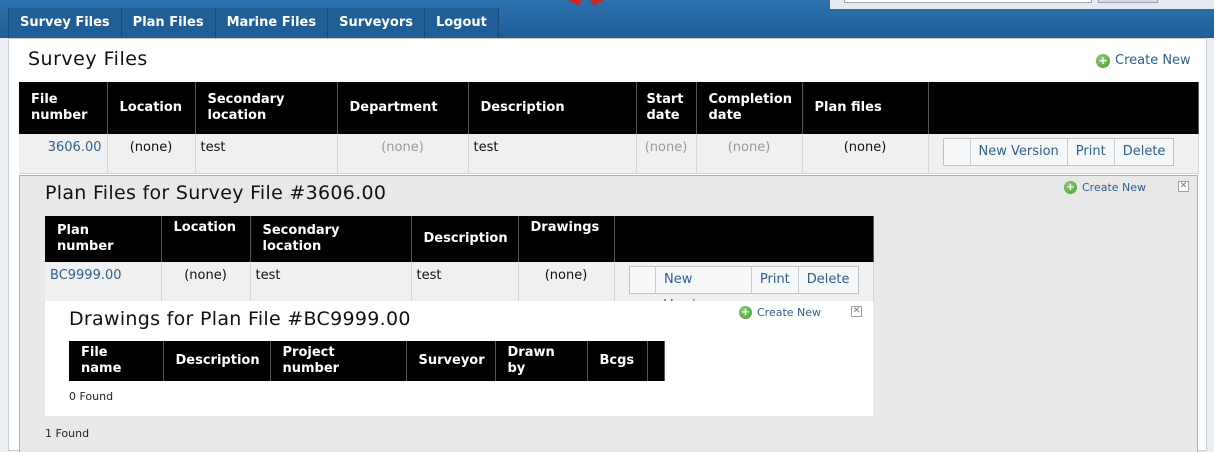  What do you see at coordinates (103, 282) in the screenshot?
I see `cell-plan-number: BC9999.00` at bounding box center [103, 282].